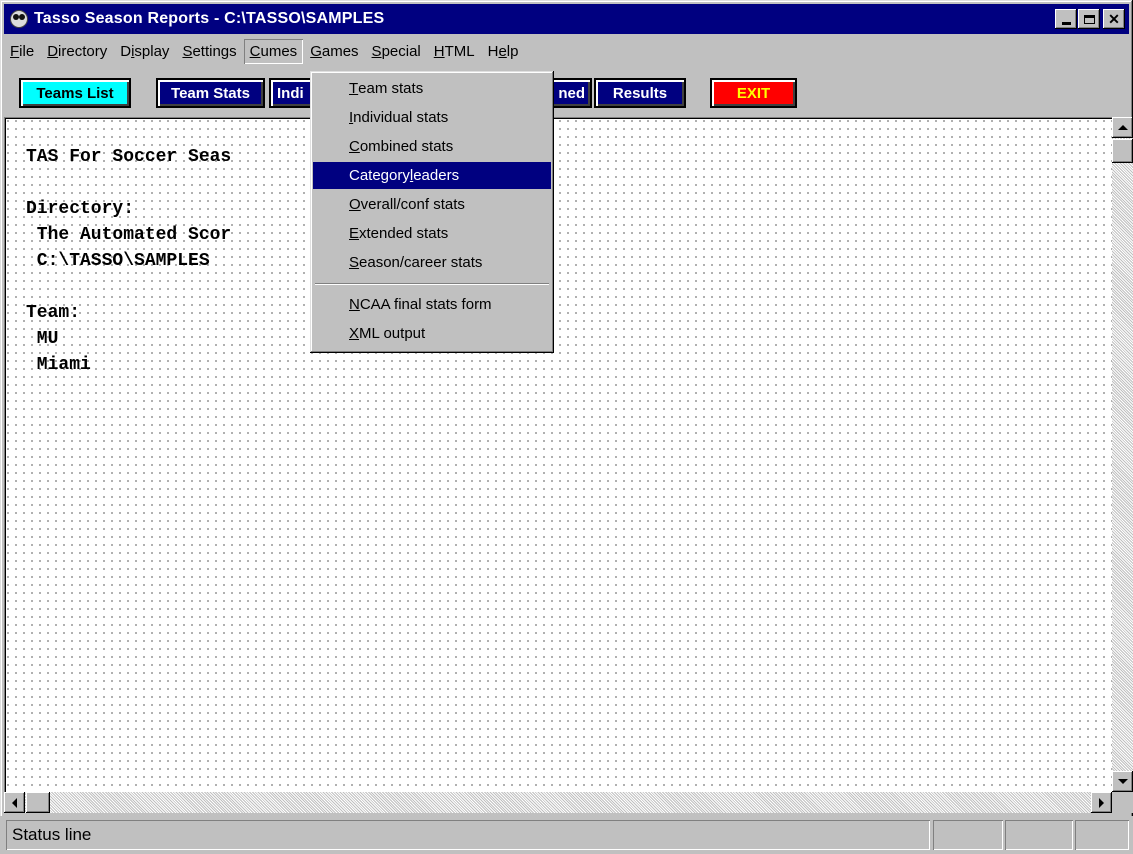 The height and width of the screenshot is (854, 1133). I want to click on minimize-icon, so click(1066, 23).